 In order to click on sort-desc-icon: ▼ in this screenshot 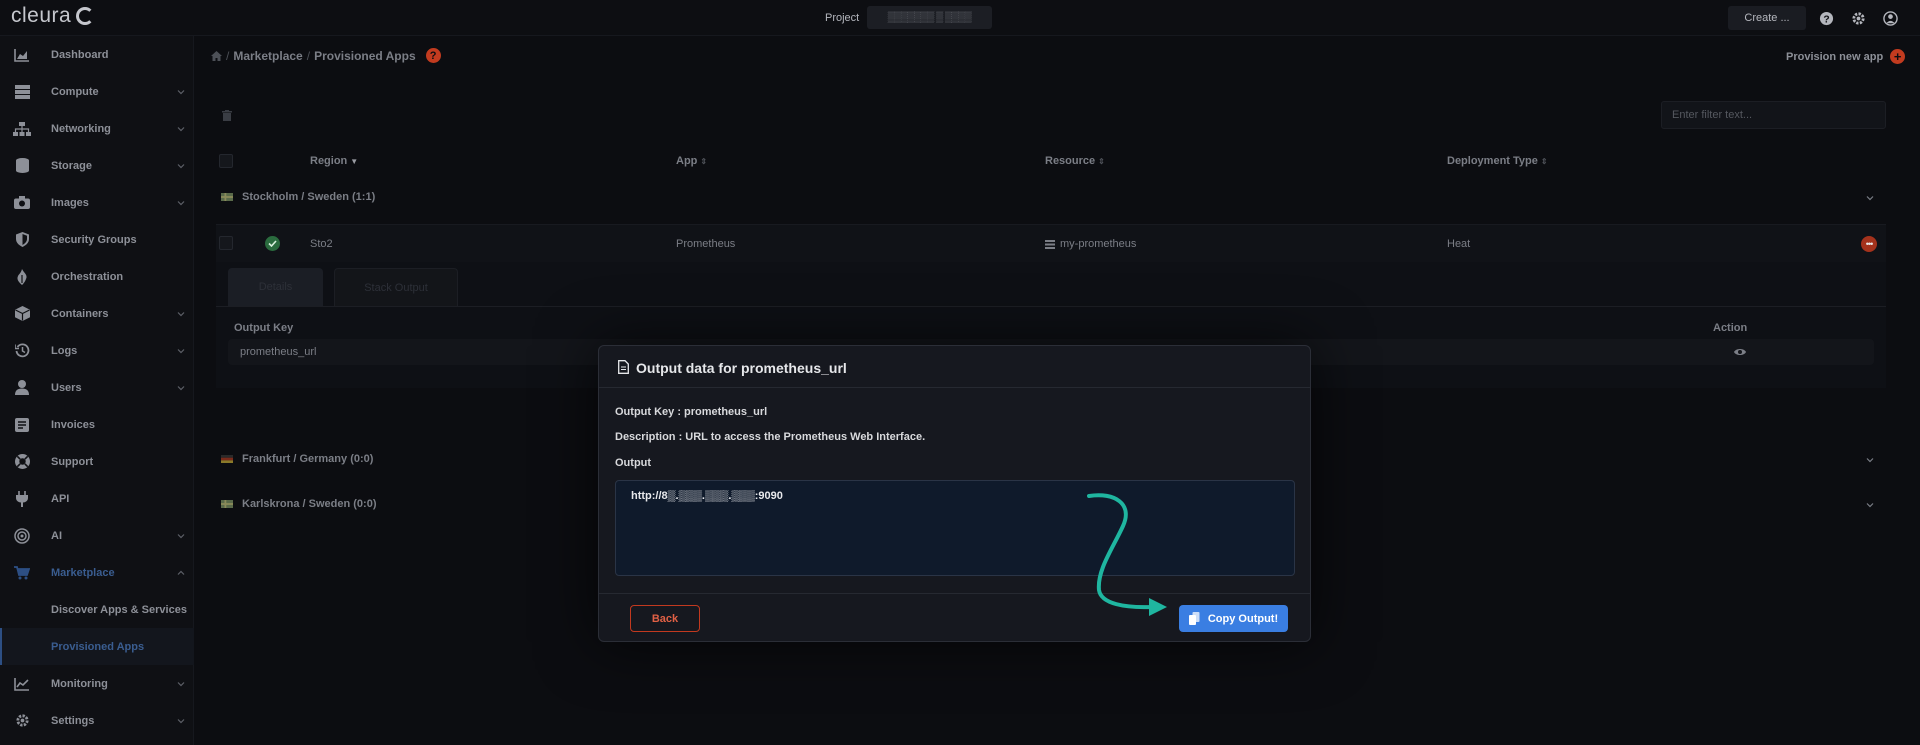, I will do `click(354, 161)`.